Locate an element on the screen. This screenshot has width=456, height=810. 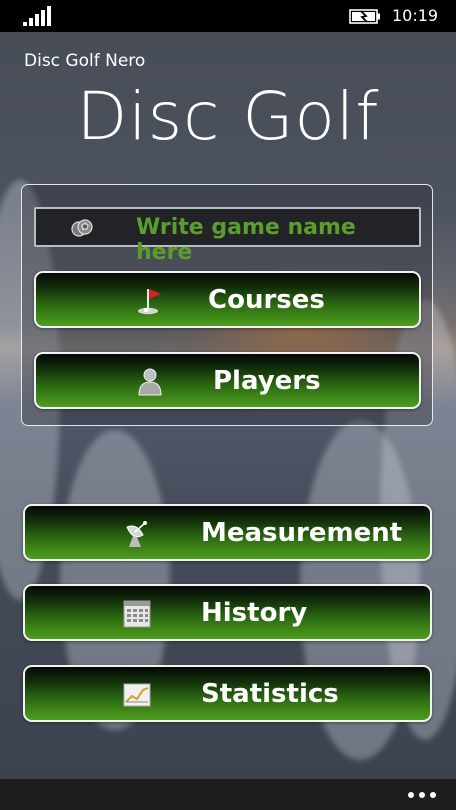
statistics-button: Statistics is located at coordinates (227, 693).